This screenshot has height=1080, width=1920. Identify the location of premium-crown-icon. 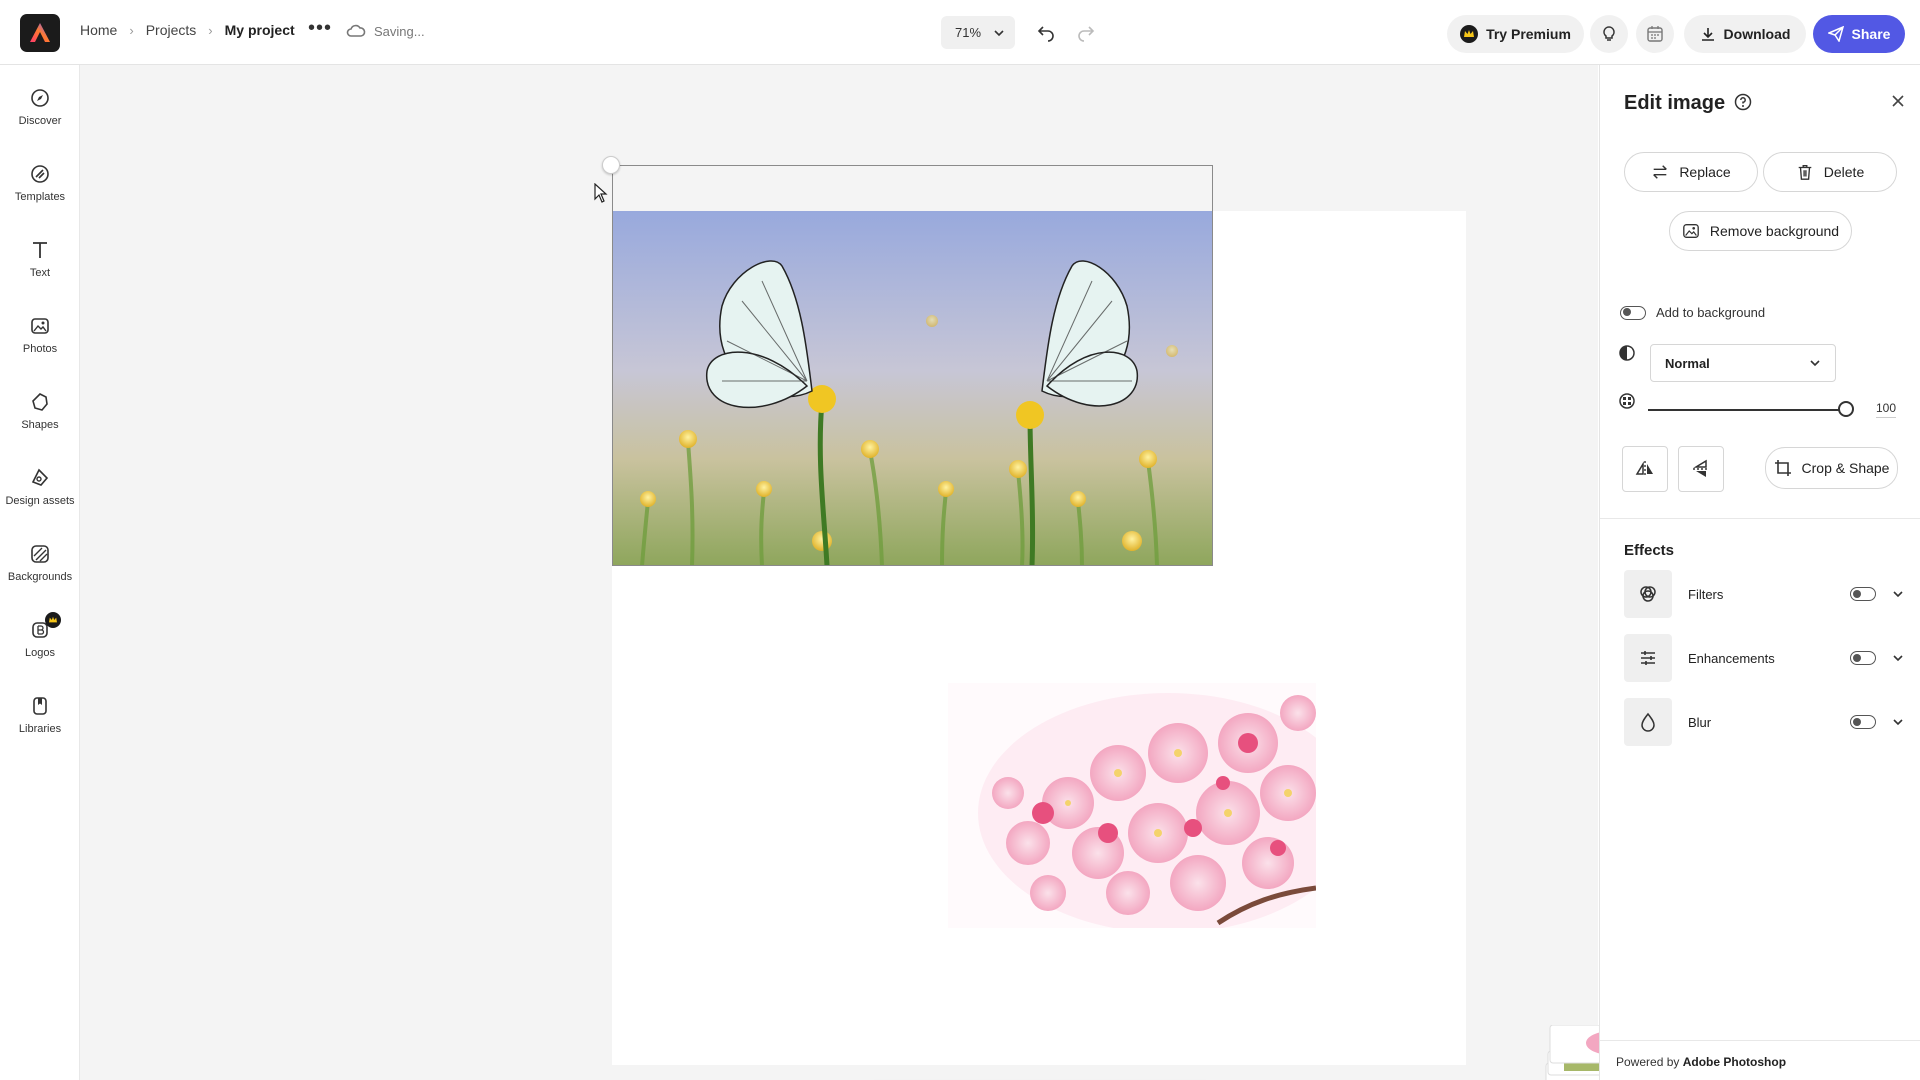
(53, 620).